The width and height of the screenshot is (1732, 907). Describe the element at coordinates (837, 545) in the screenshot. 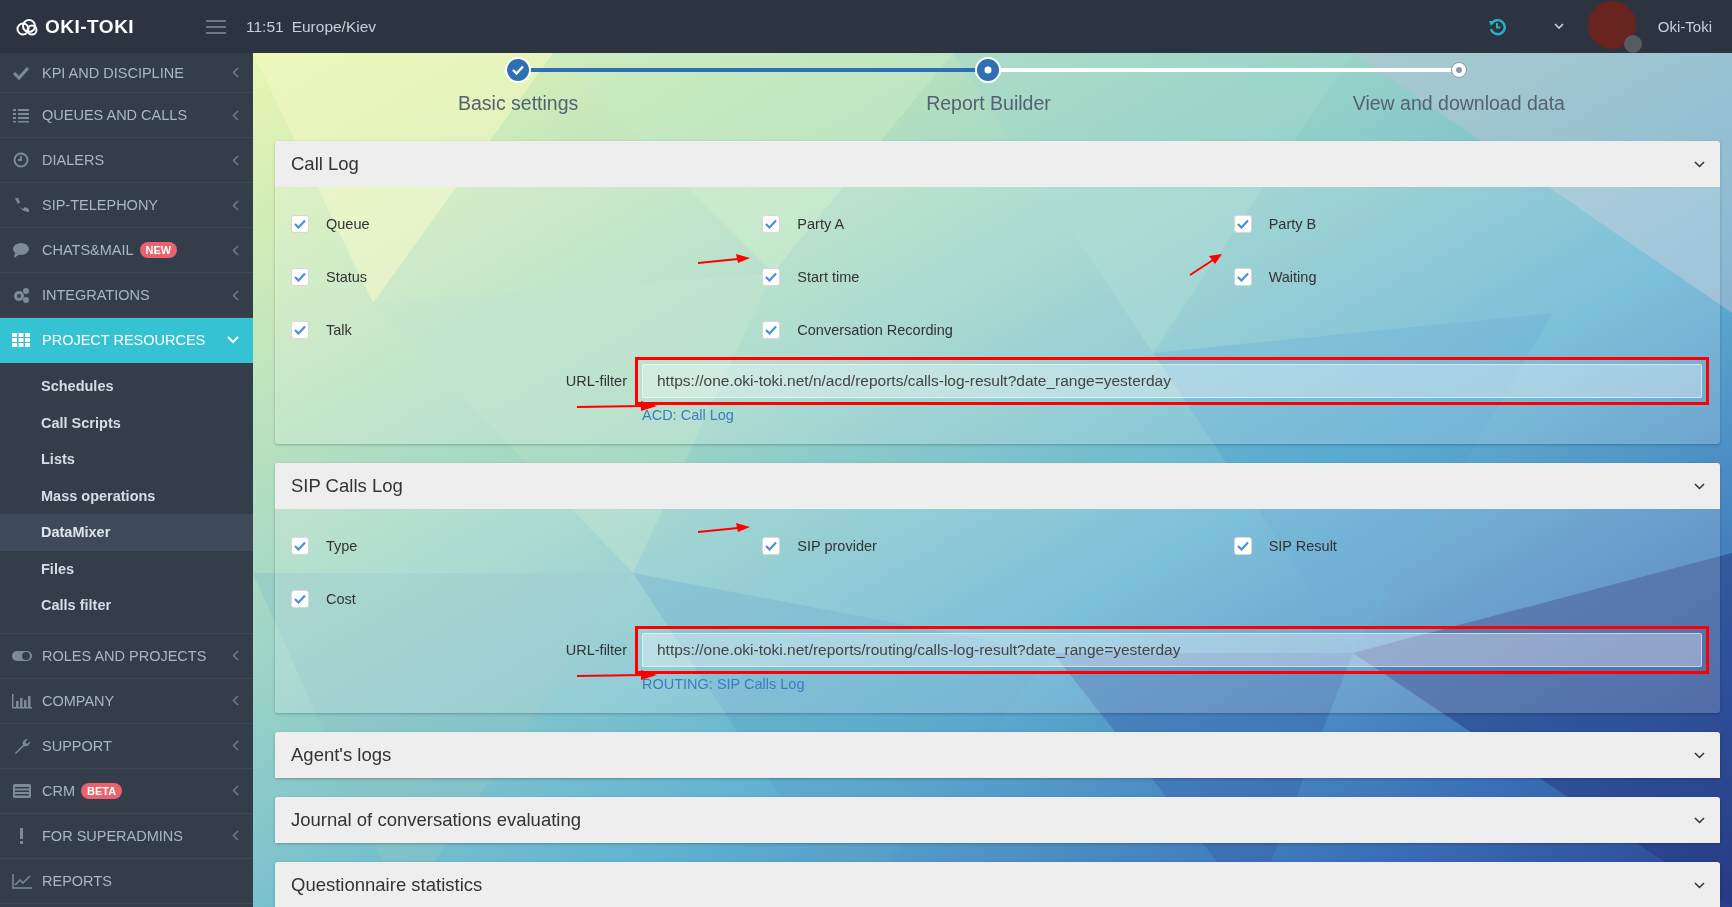

I see `checkbox-label: SIP provider` at that location.